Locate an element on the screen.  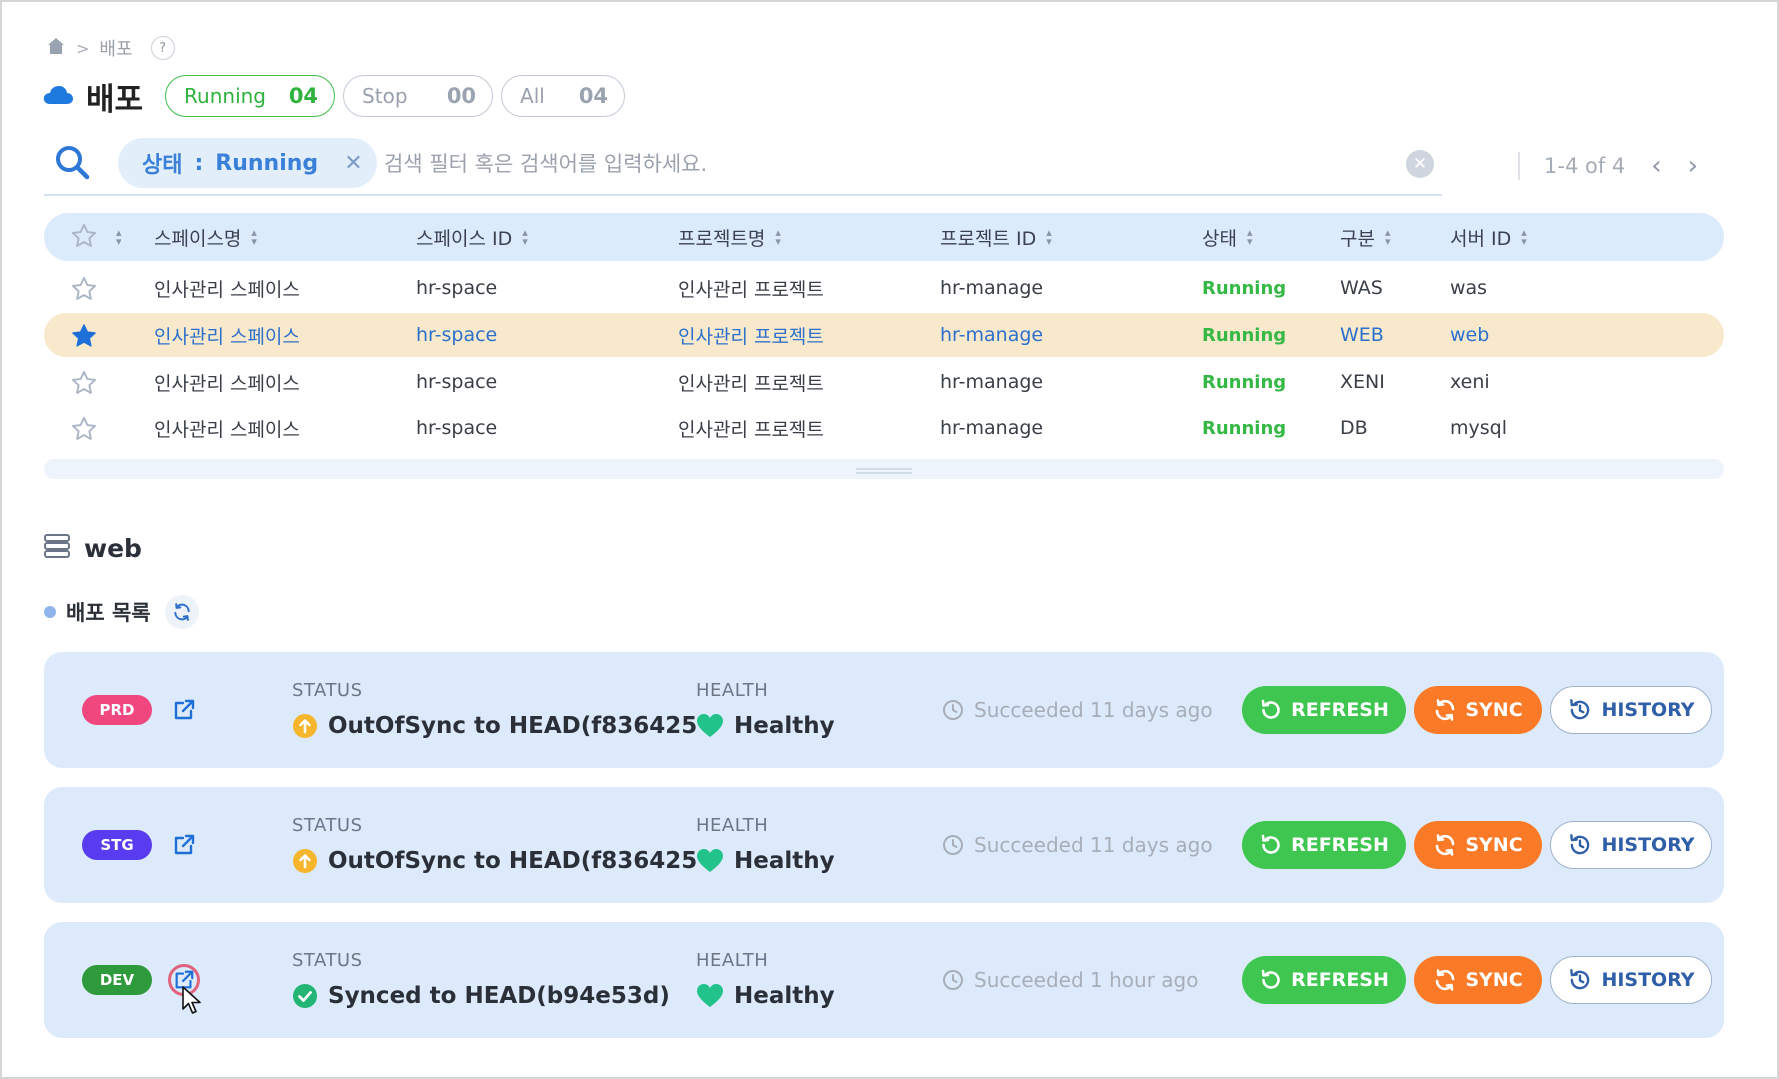
column-status: 상태 ▴ ▾ is located at coordinates (1227, 237).